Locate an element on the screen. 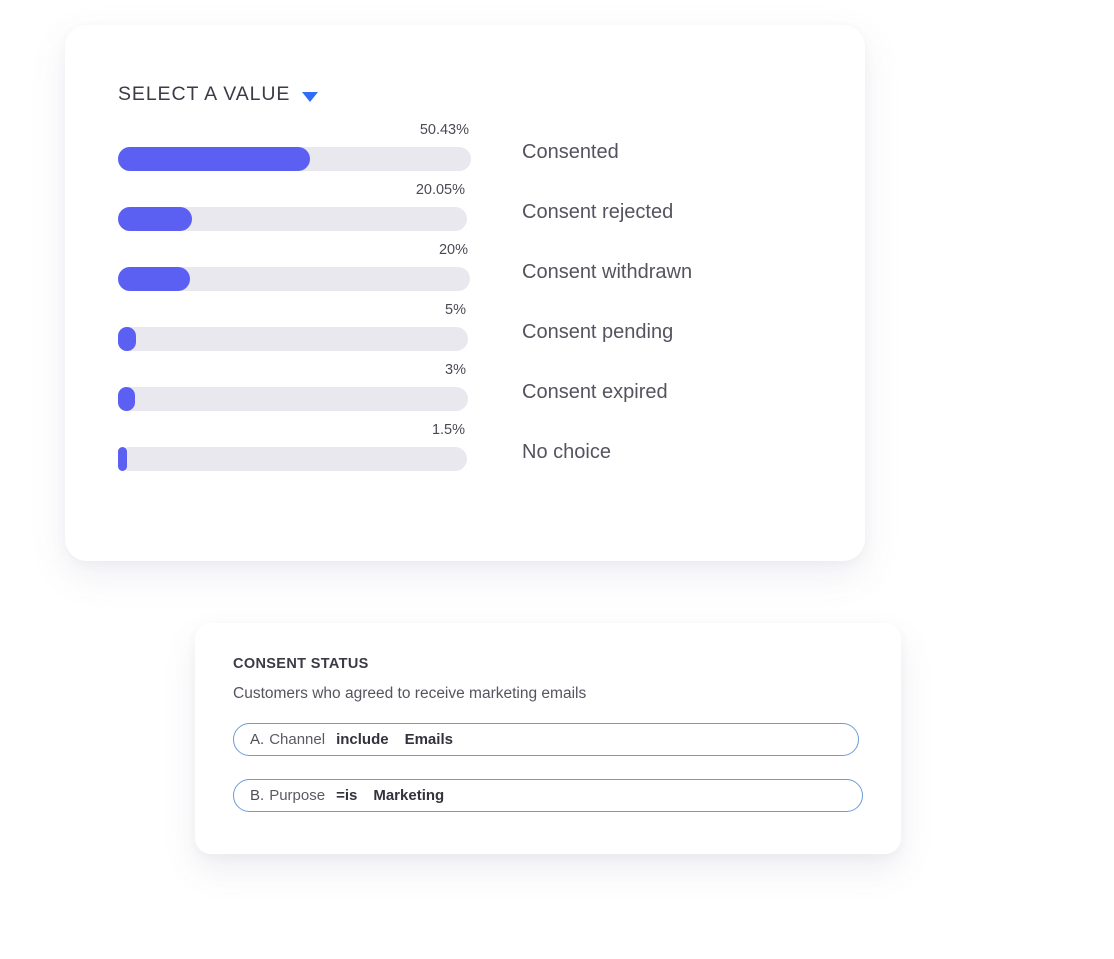 The width and height of the screenshot is (1114, 959). bar-group: 5% is located at coordinates (293, 327).